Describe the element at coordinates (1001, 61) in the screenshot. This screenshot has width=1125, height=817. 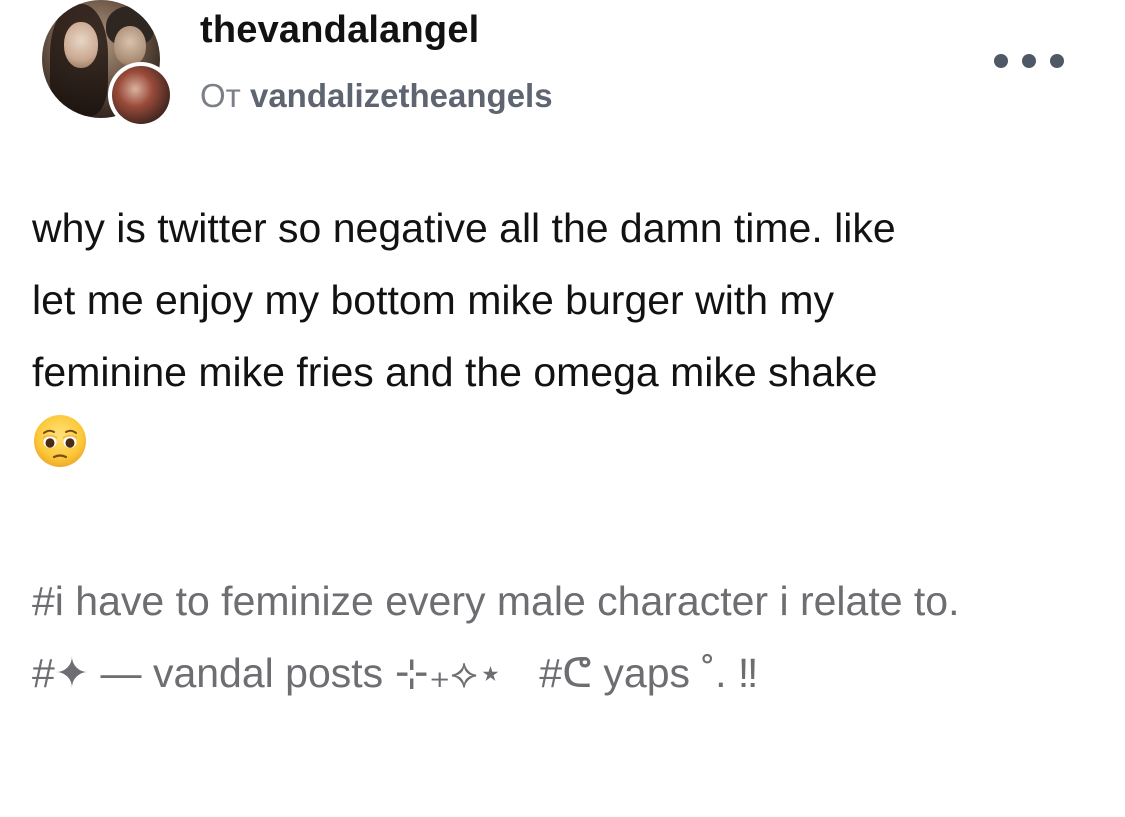
I see `more-dots-icon` at that location.